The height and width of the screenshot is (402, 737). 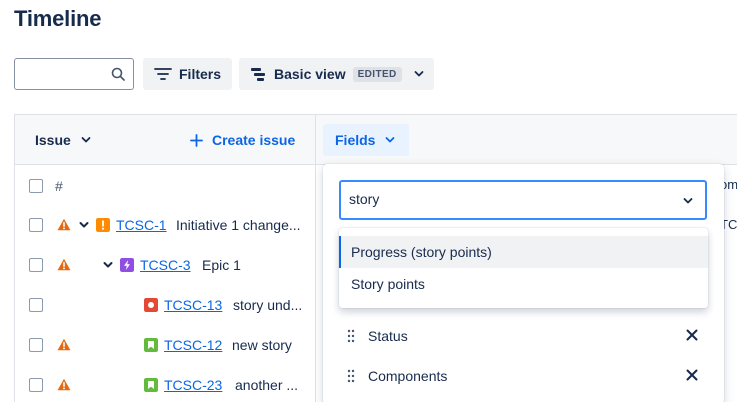 What do you see at coordinates (310, 74) in the screenshot?
I see `view-label: Basic view` at bounding box center [310, 74].